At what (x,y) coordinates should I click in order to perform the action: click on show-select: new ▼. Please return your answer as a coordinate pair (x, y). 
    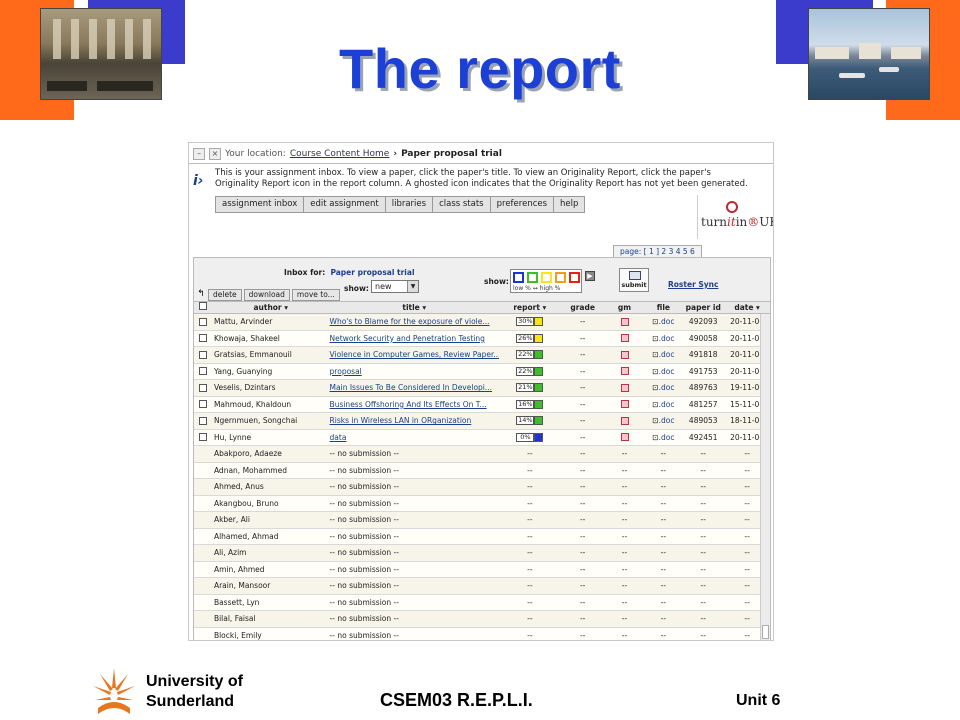
    Looking at the image, I should click on (395, 286).